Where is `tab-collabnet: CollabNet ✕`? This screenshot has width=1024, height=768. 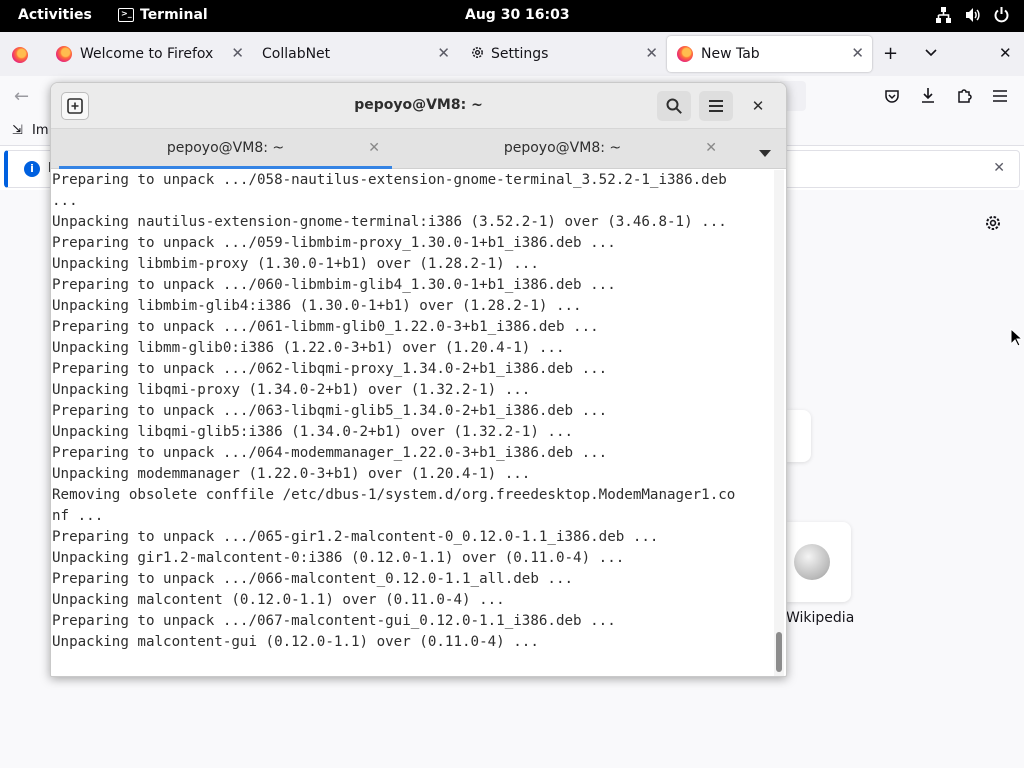 tab-collabnet: CollabNet ✕ is located at coordinates (355, 54).